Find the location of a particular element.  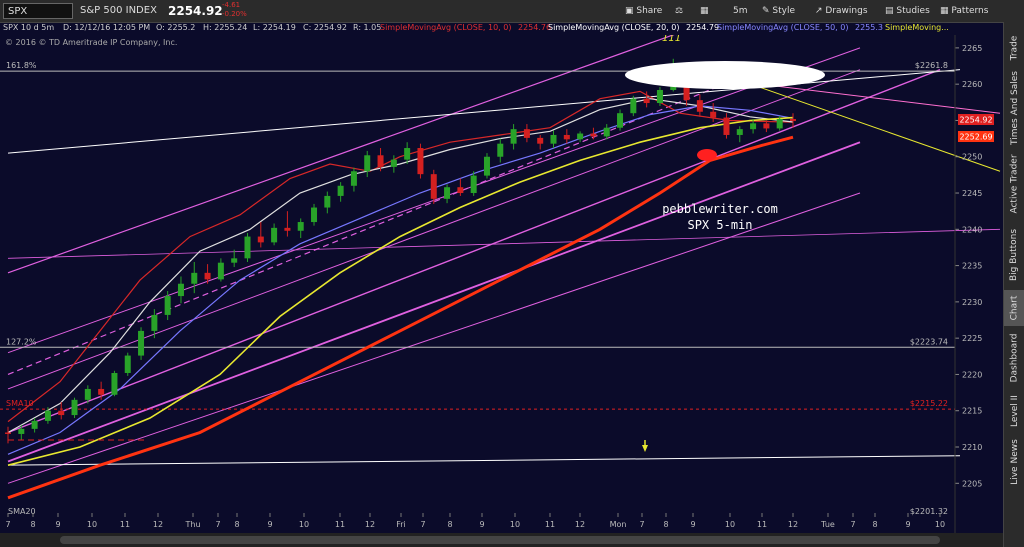

symbol-input: SPX is located at coordinates (38, 11).